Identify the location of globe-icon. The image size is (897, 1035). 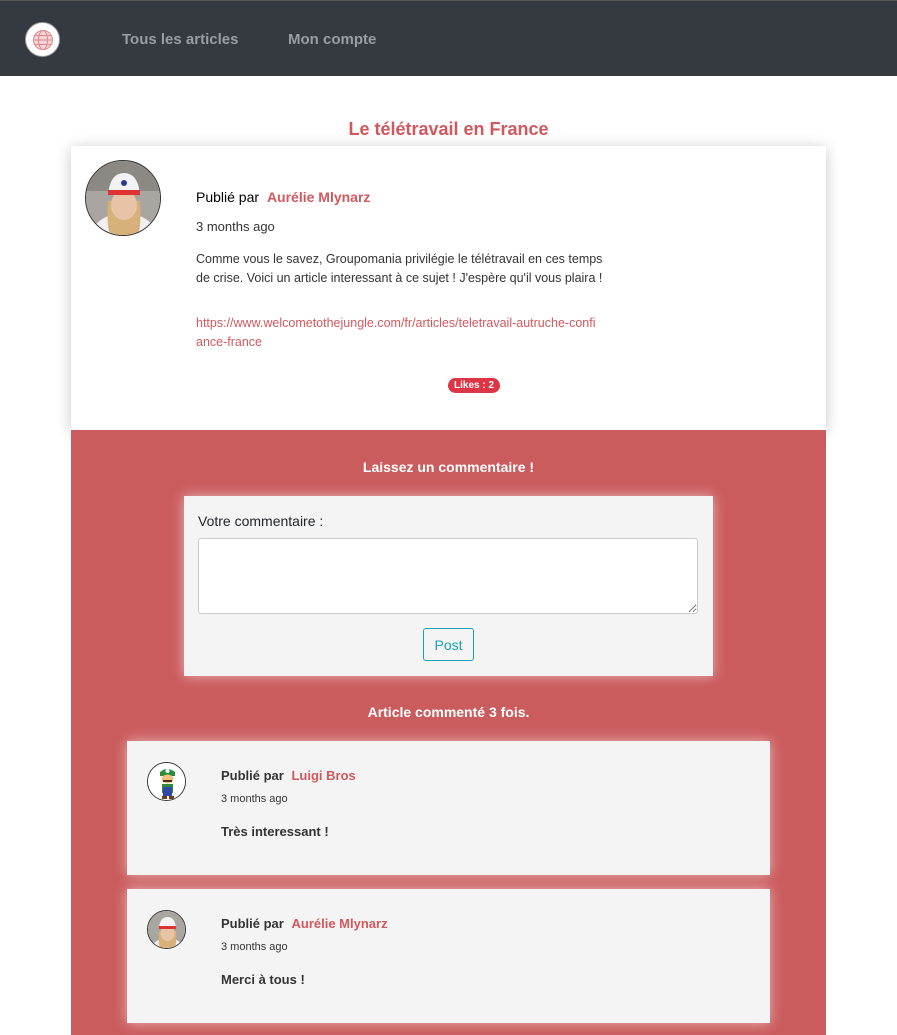
(42, 39).